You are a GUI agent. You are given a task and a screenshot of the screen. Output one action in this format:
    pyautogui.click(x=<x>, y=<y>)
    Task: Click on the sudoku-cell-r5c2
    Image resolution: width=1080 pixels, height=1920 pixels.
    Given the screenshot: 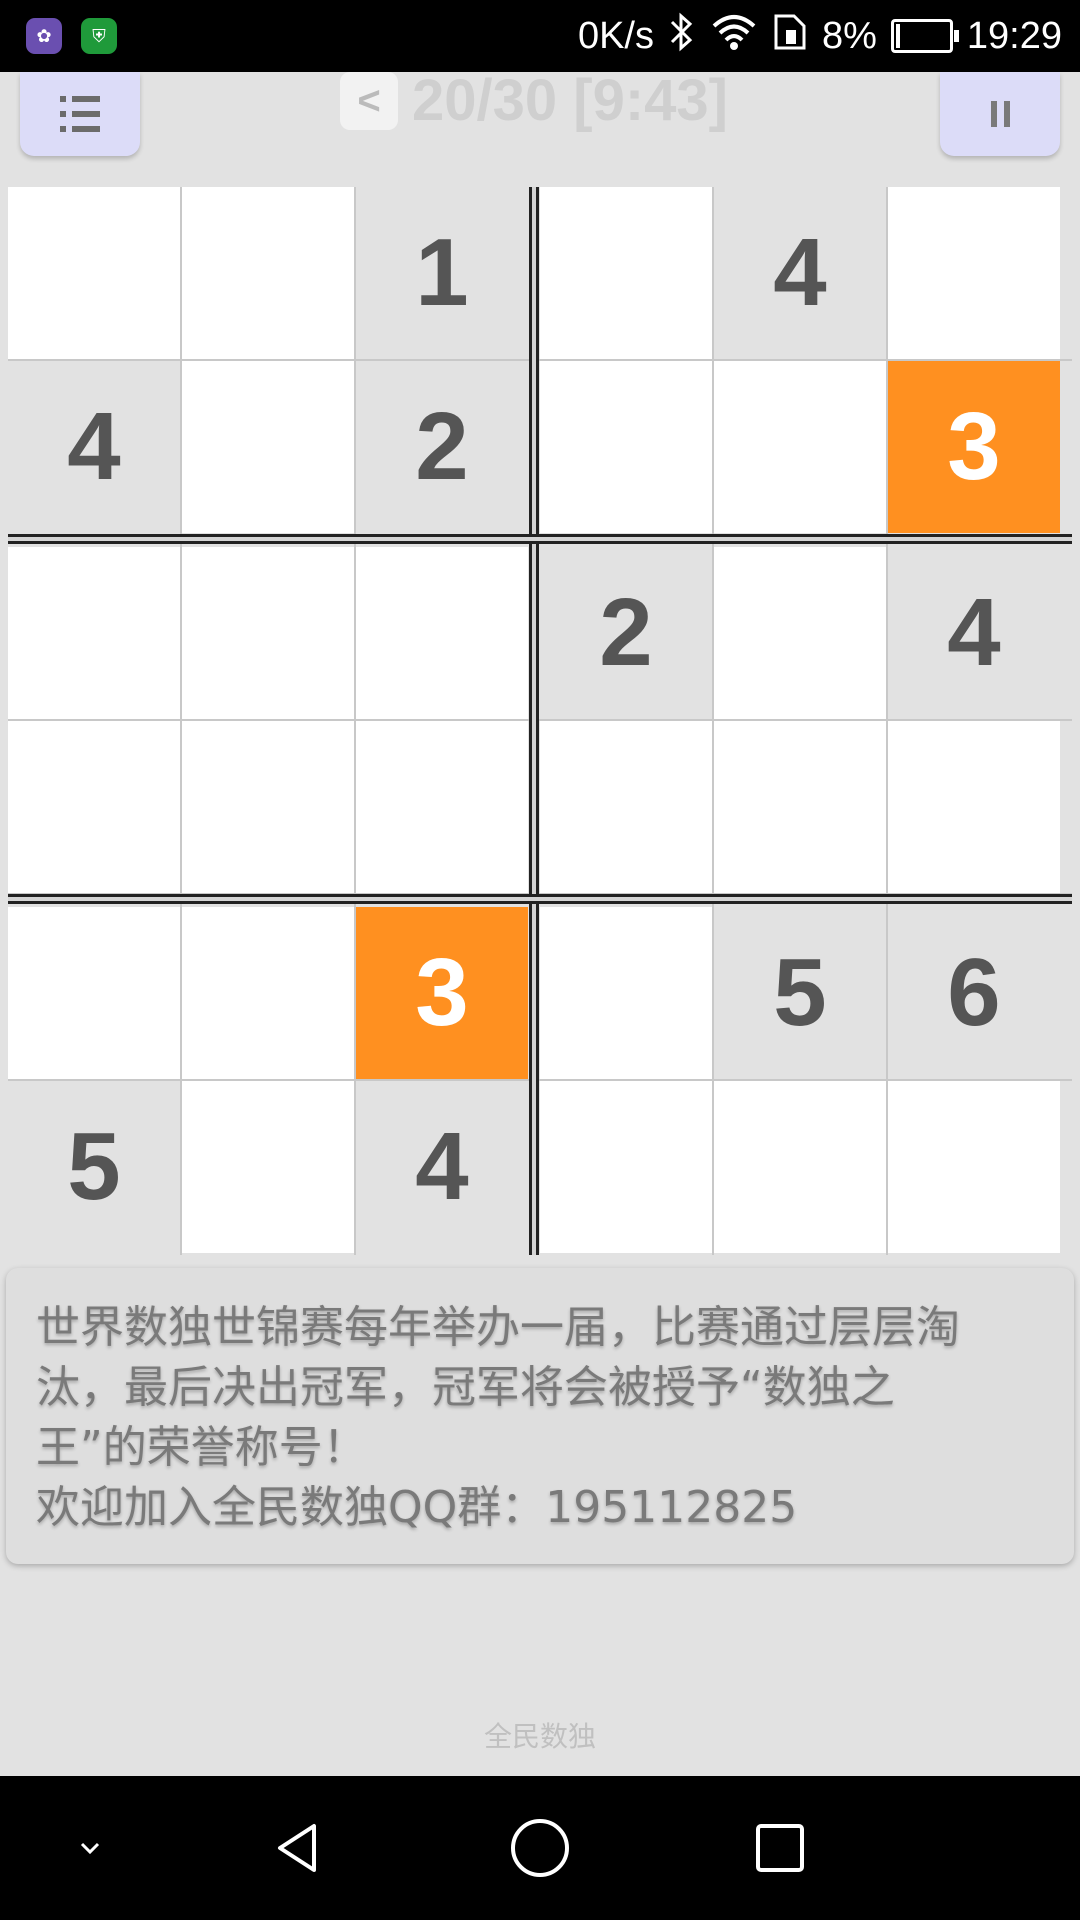 What is the action you would take?
    pyautogui.click(x=268, y=993)
    